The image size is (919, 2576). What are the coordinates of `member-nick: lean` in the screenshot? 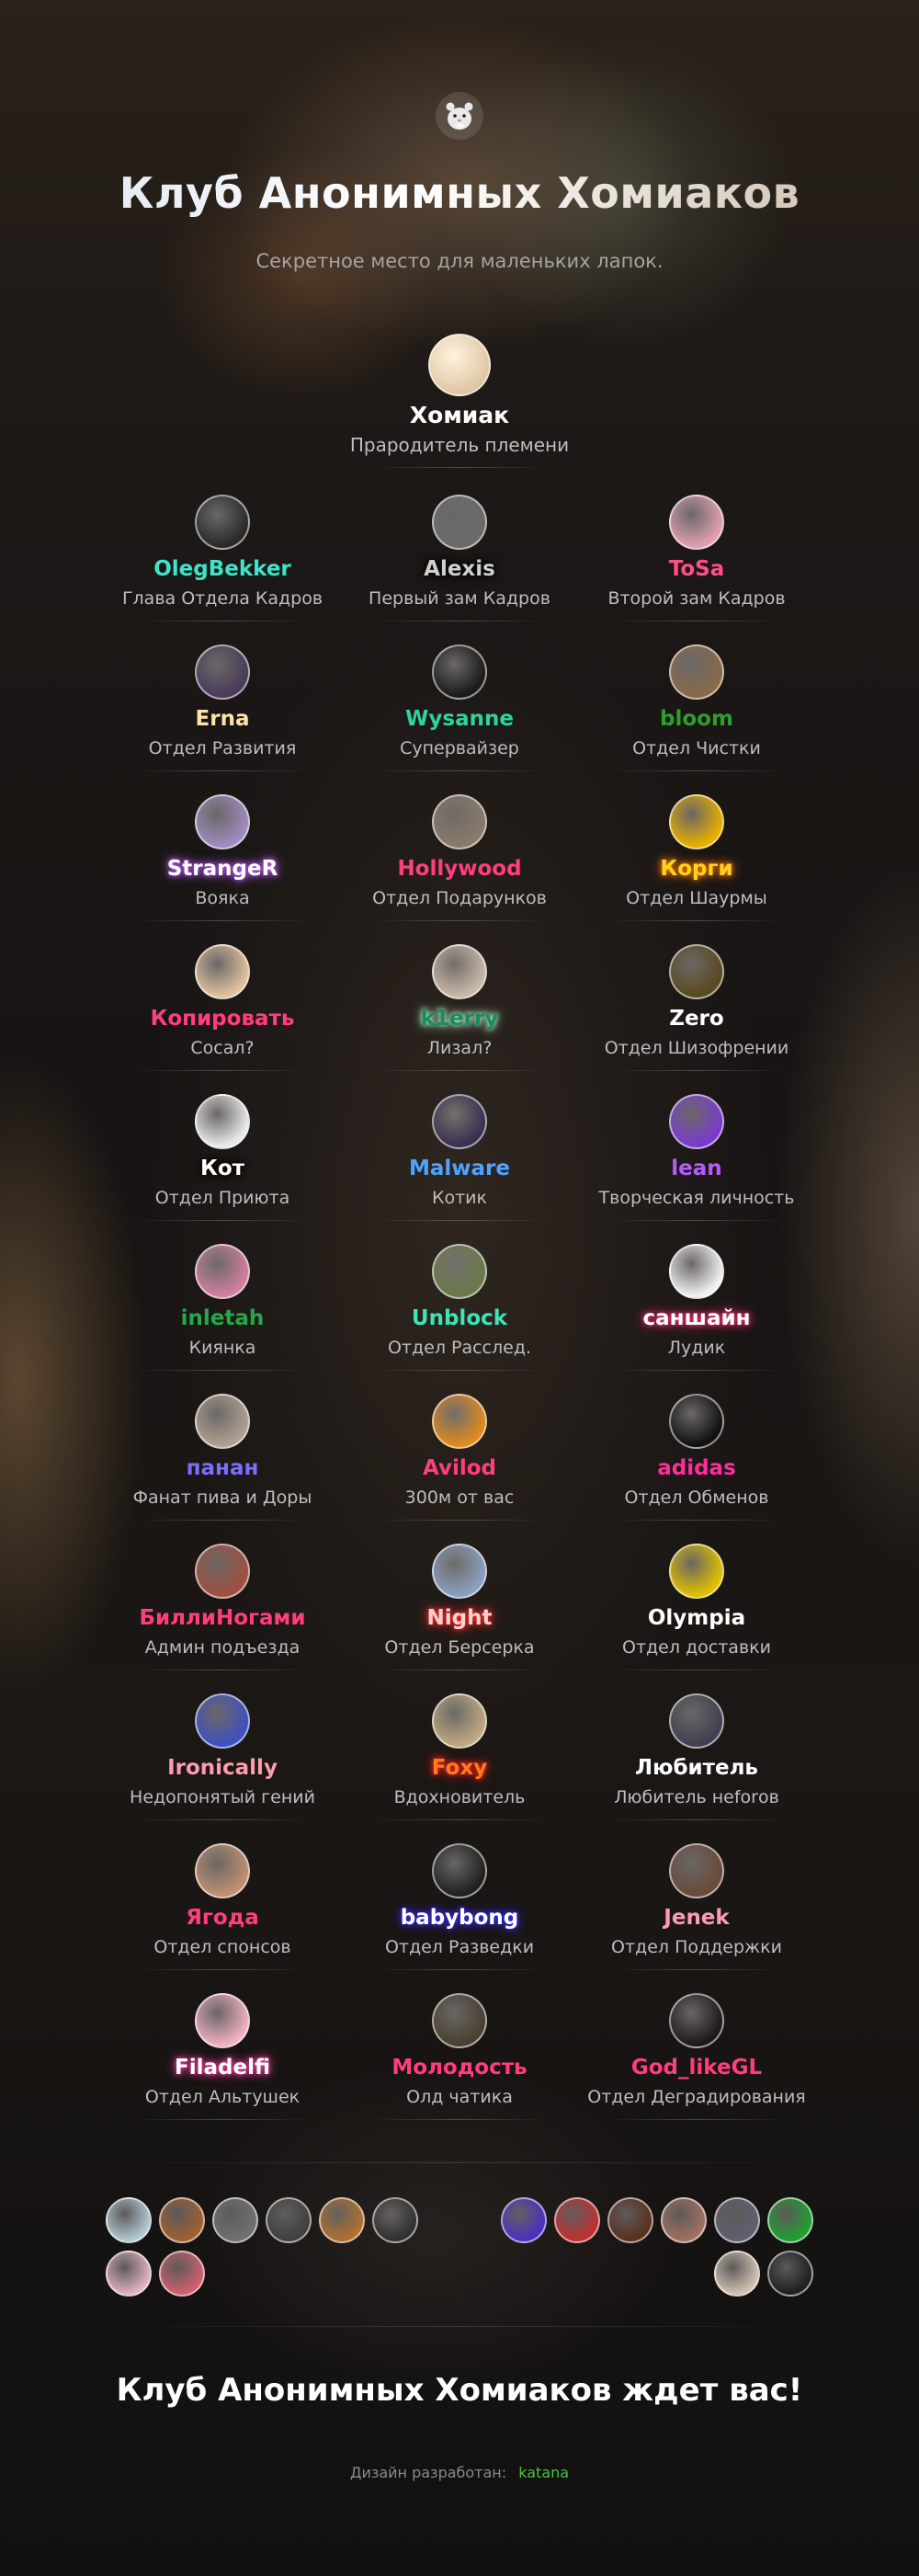 It's located at (696, 1168).